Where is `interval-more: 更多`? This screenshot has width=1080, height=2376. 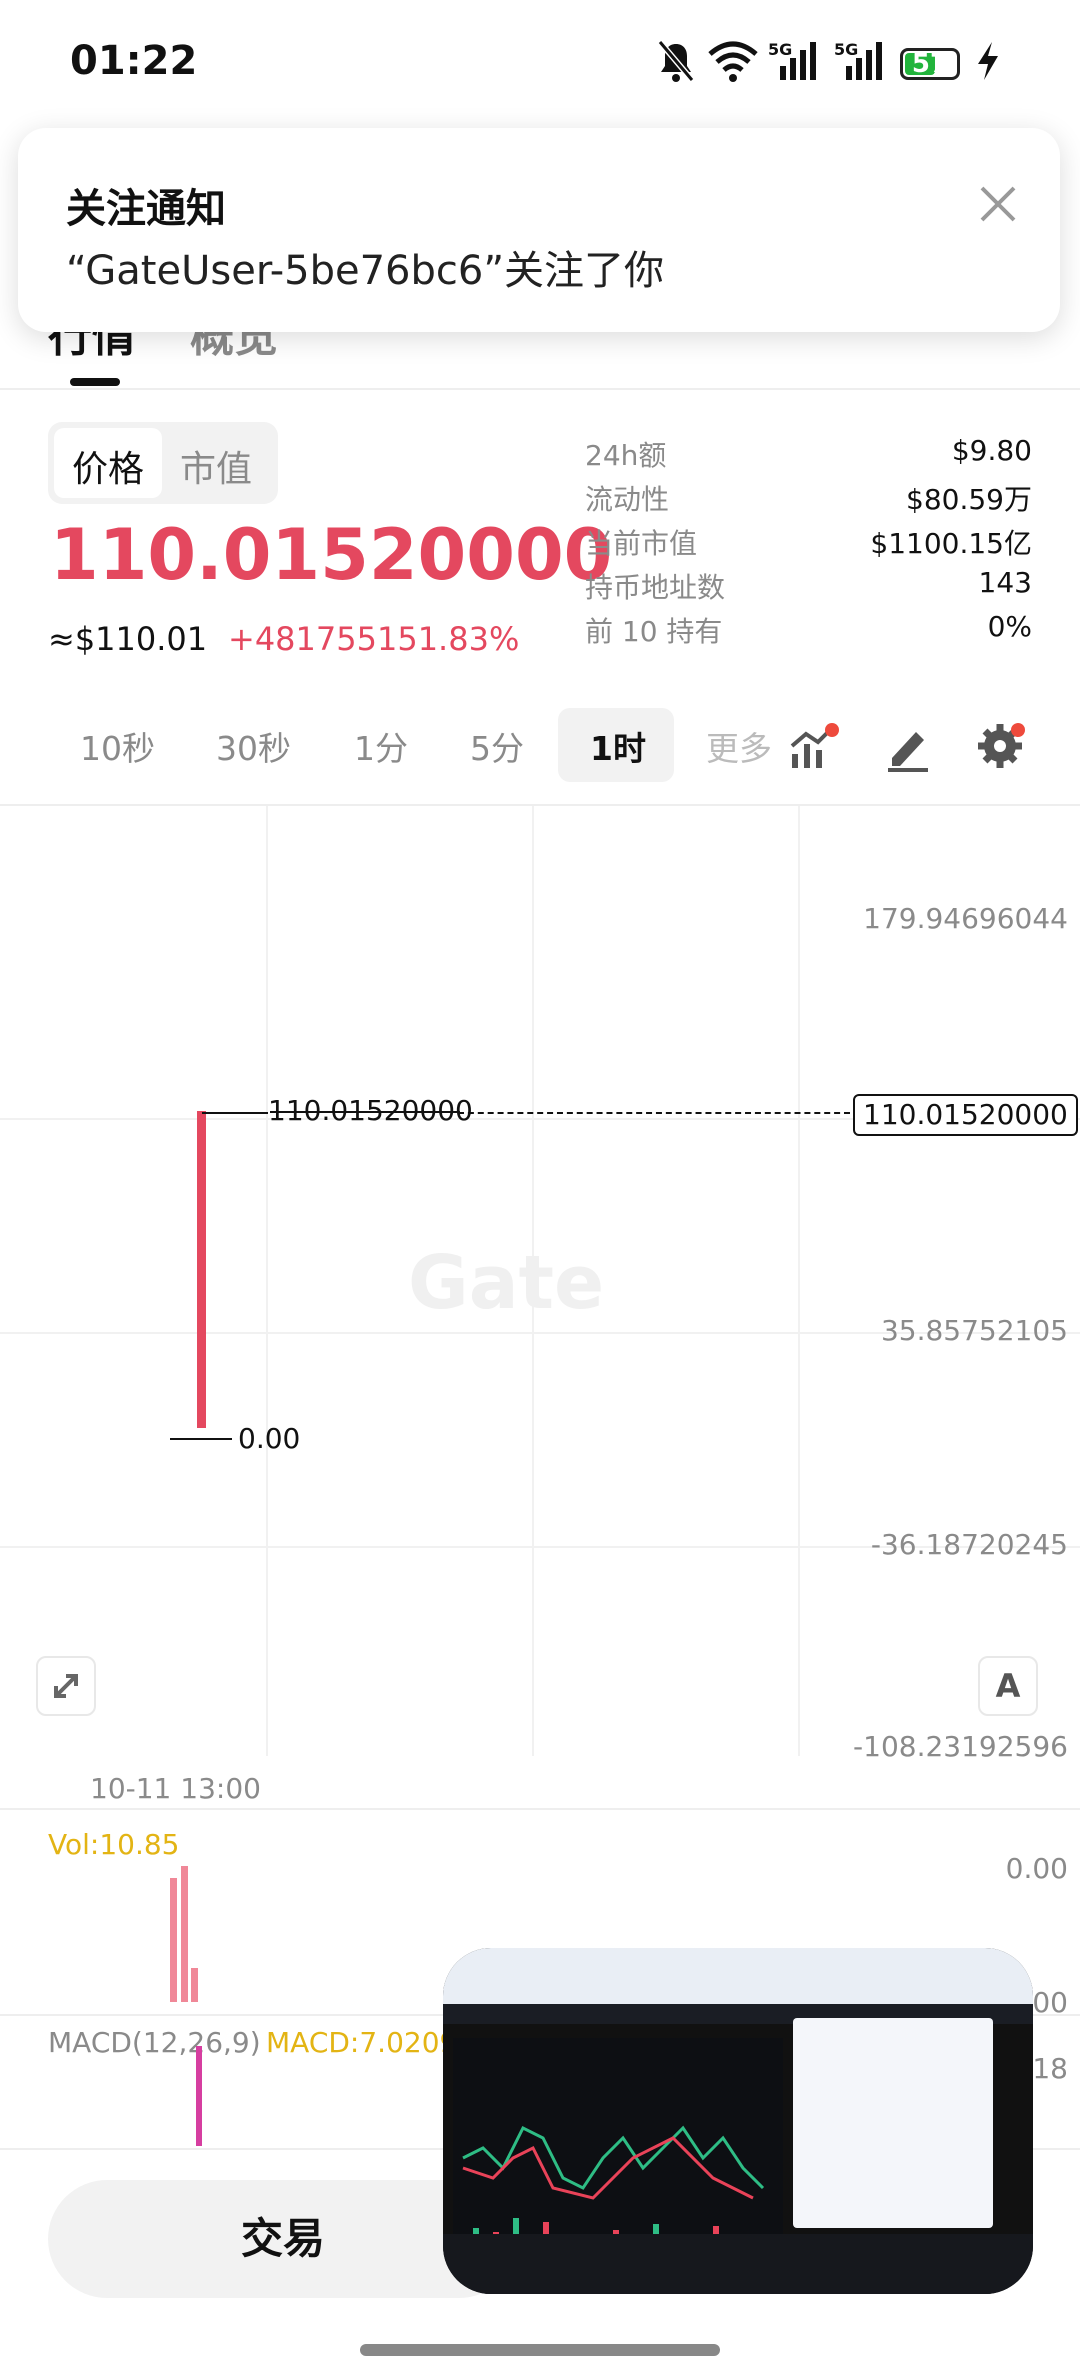
interval-more: 更多 is located at coordinates (739, 746).